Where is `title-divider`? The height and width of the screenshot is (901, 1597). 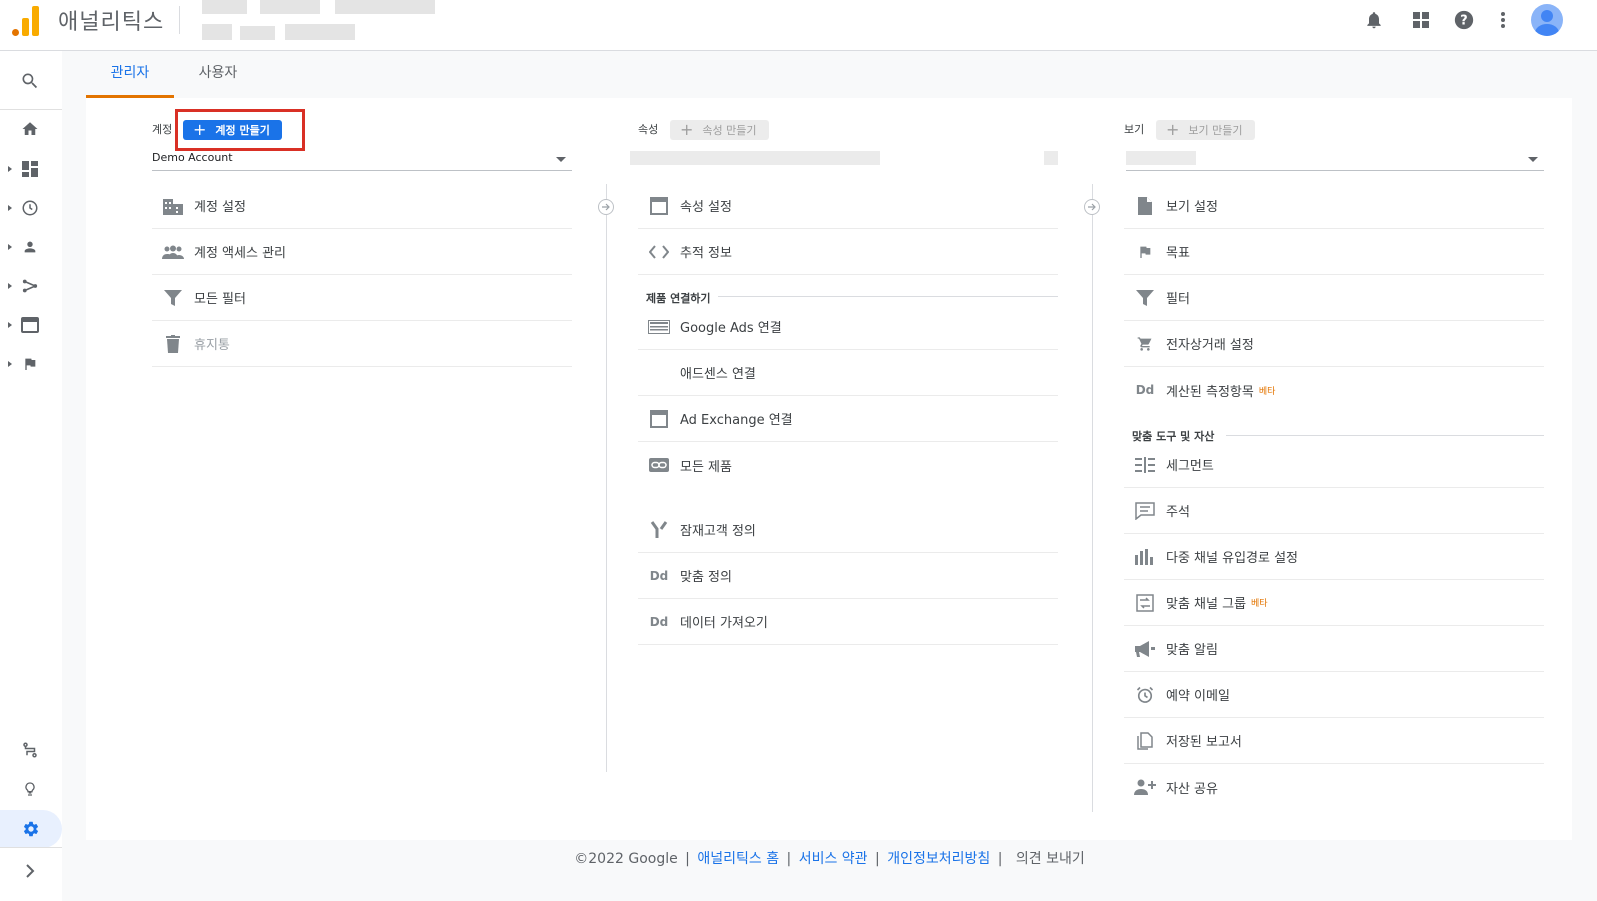 title-divider is located at coordinates (179, 20).